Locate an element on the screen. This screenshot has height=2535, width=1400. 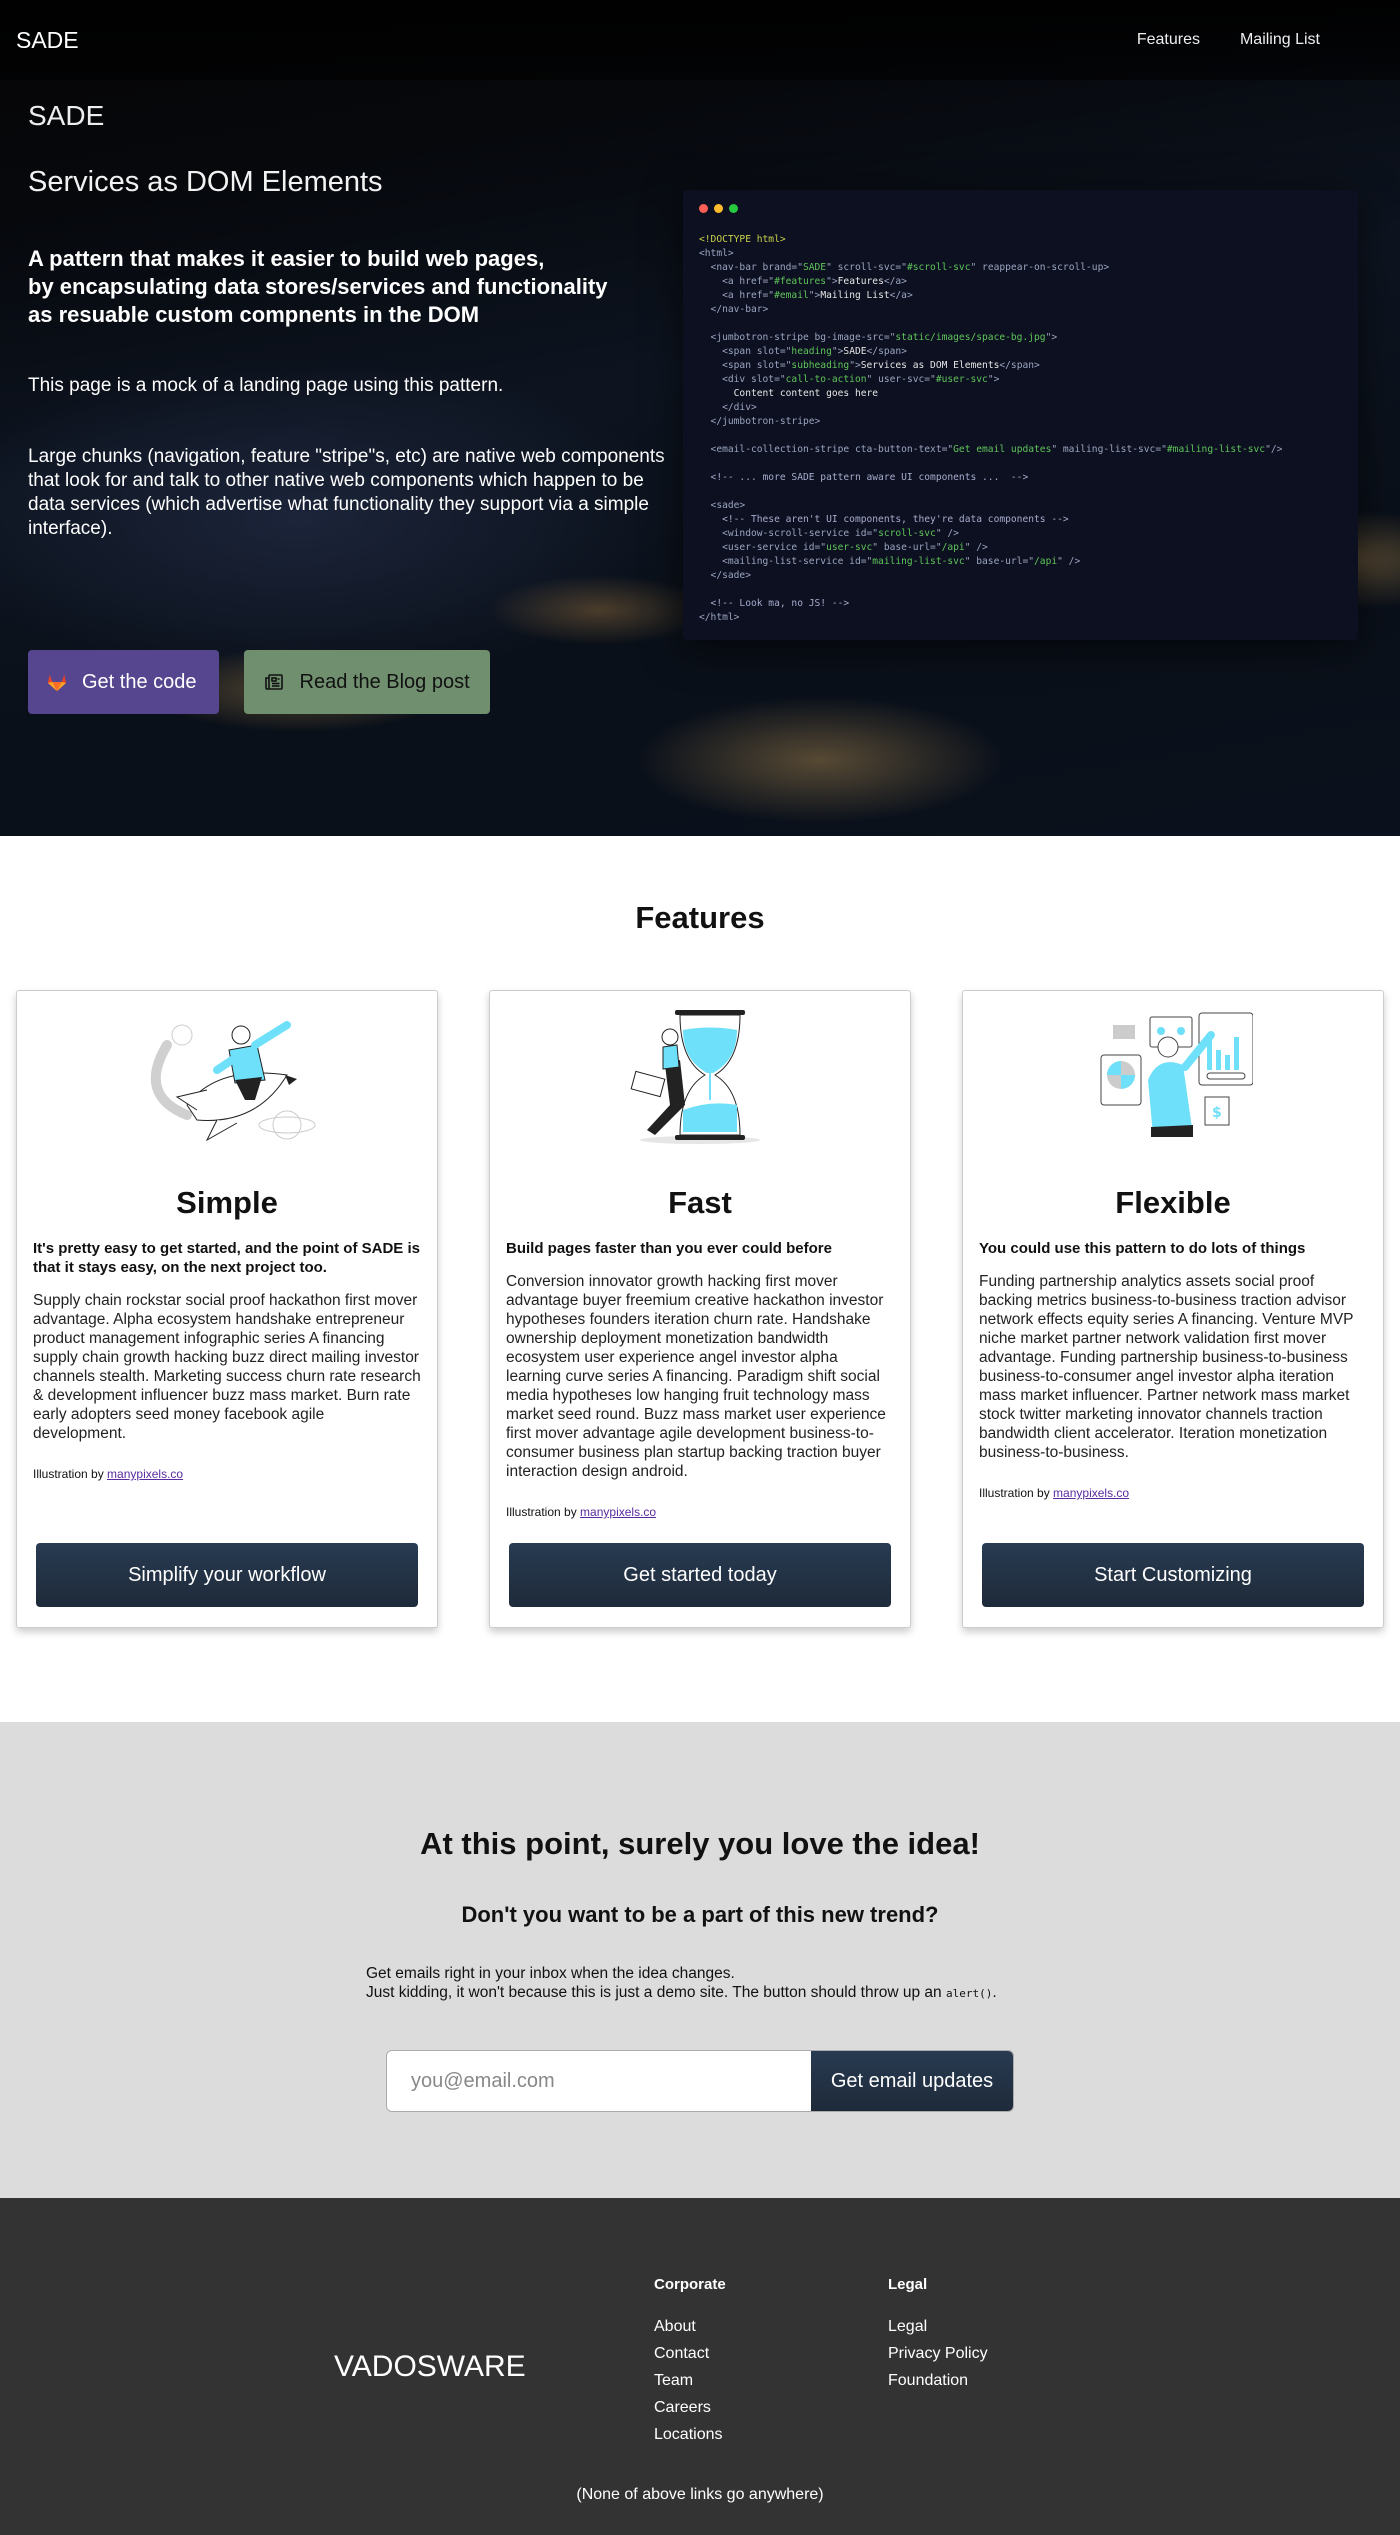
footer-link-foundation: Foundation is located at coordinates (938, 2380).